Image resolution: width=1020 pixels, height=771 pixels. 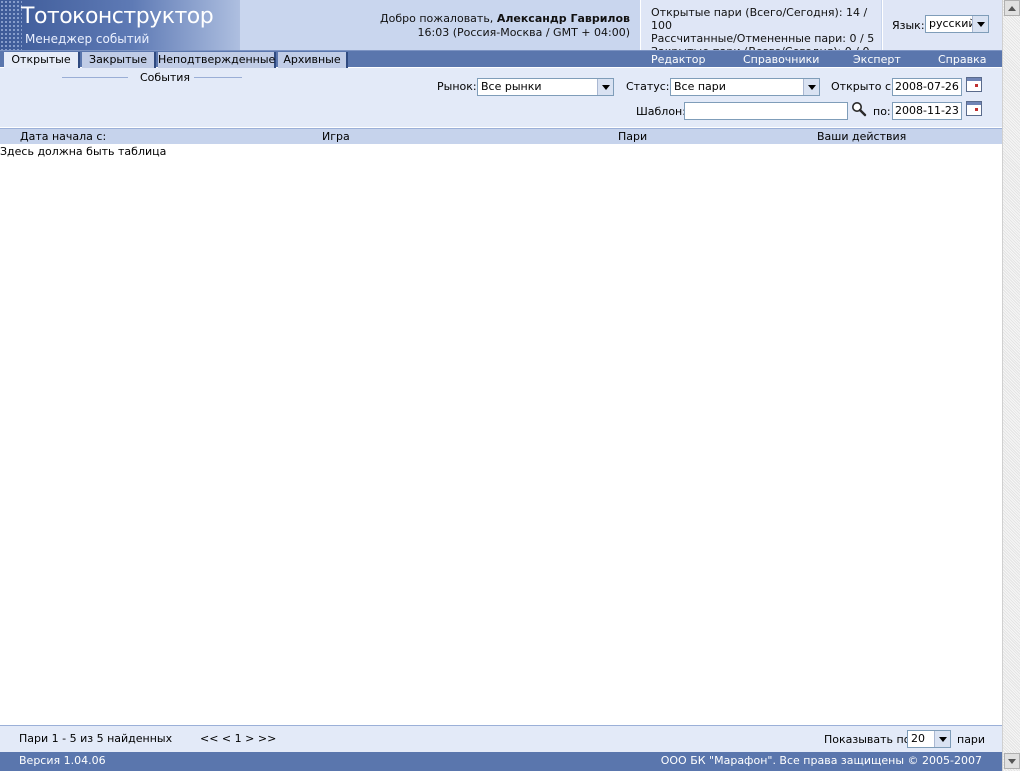 I want to click on template-input, so click(x=766, y=111).